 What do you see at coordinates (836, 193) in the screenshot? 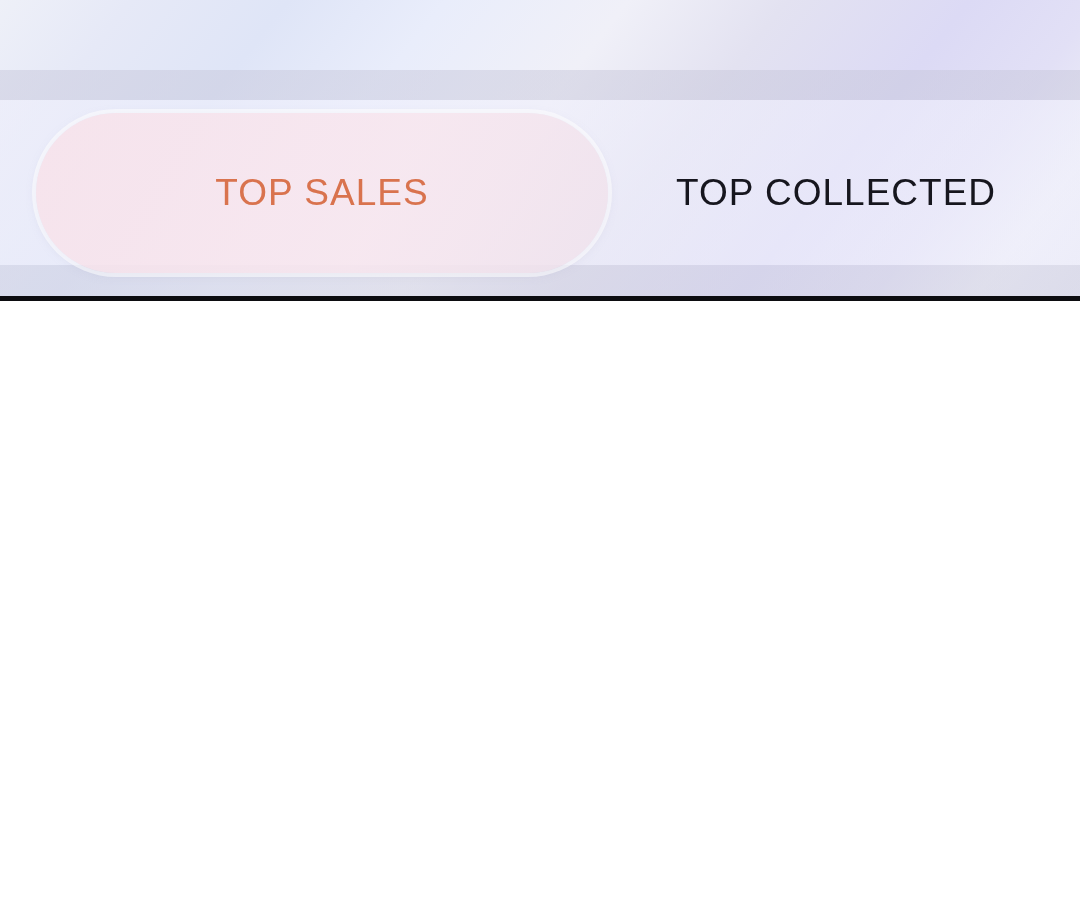
I see `tab: TOP COLLECTED` at bounding box center [836, 193].